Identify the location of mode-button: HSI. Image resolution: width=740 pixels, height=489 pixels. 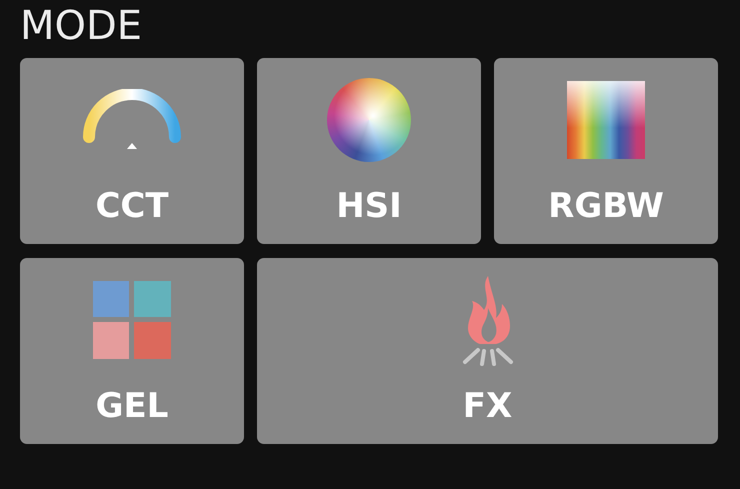
(369, 151).